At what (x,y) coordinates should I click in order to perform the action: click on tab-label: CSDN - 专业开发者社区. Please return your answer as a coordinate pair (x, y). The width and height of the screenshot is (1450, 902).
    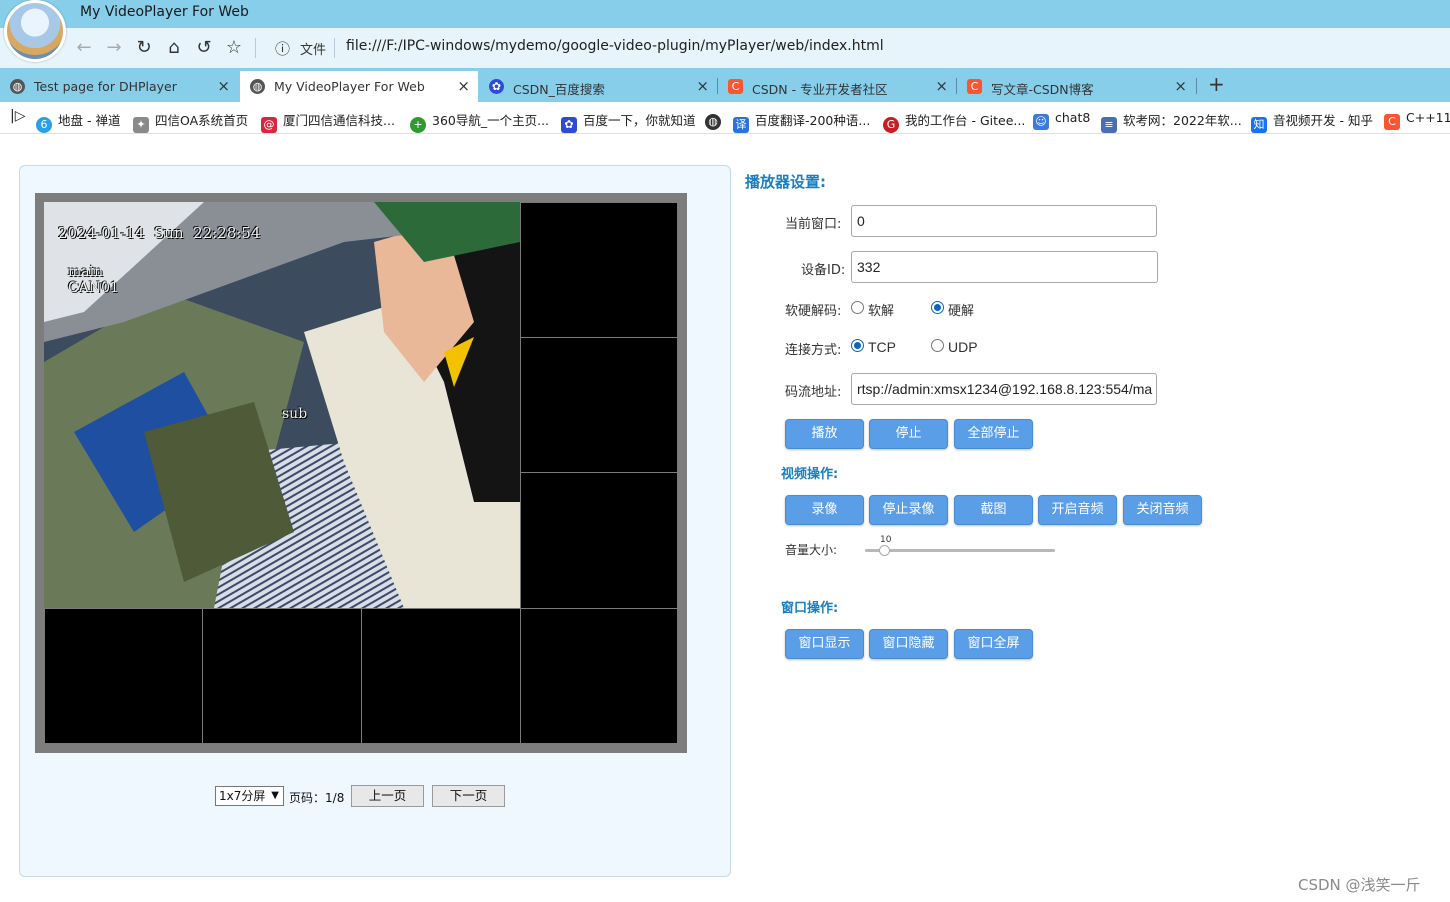
    Looking at the image, I should click on (820, 89).